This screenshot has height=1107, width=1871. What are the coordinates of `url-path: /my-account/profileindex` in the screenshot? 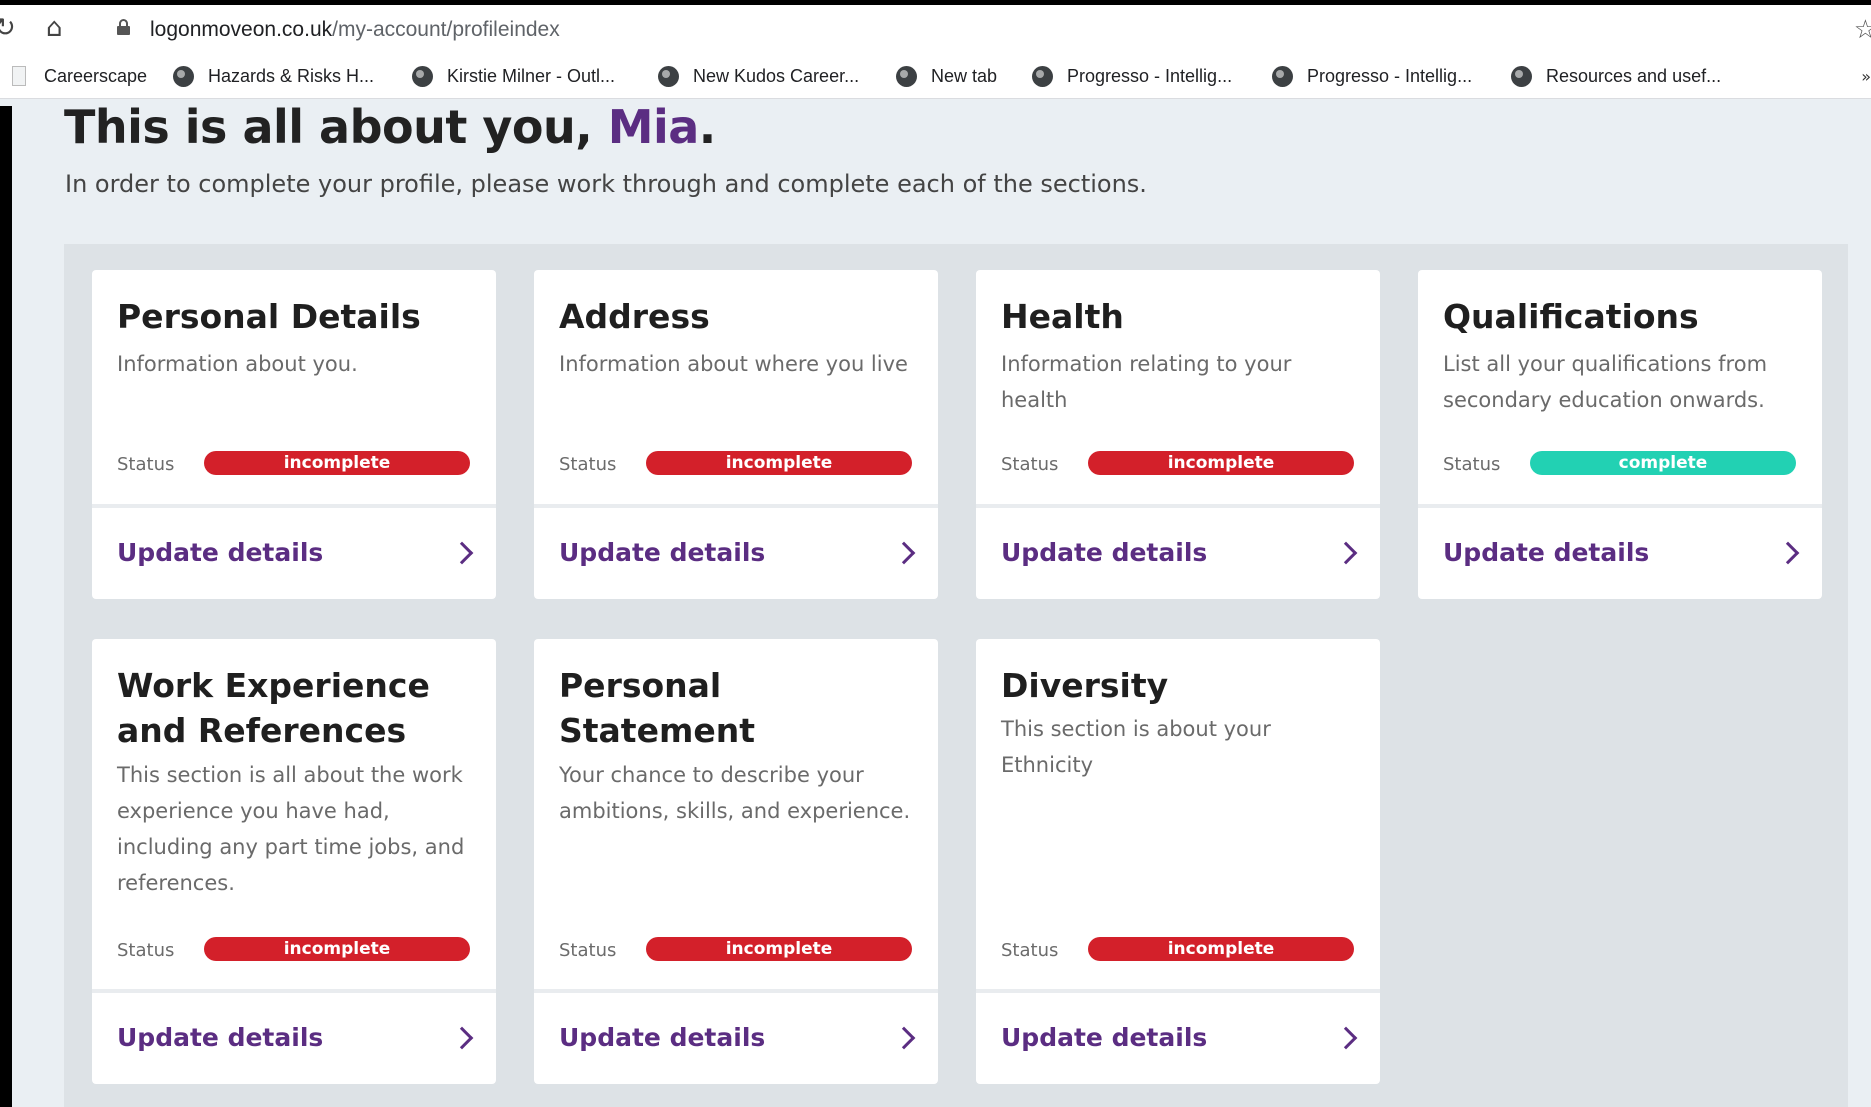 It's located at (446, 29).